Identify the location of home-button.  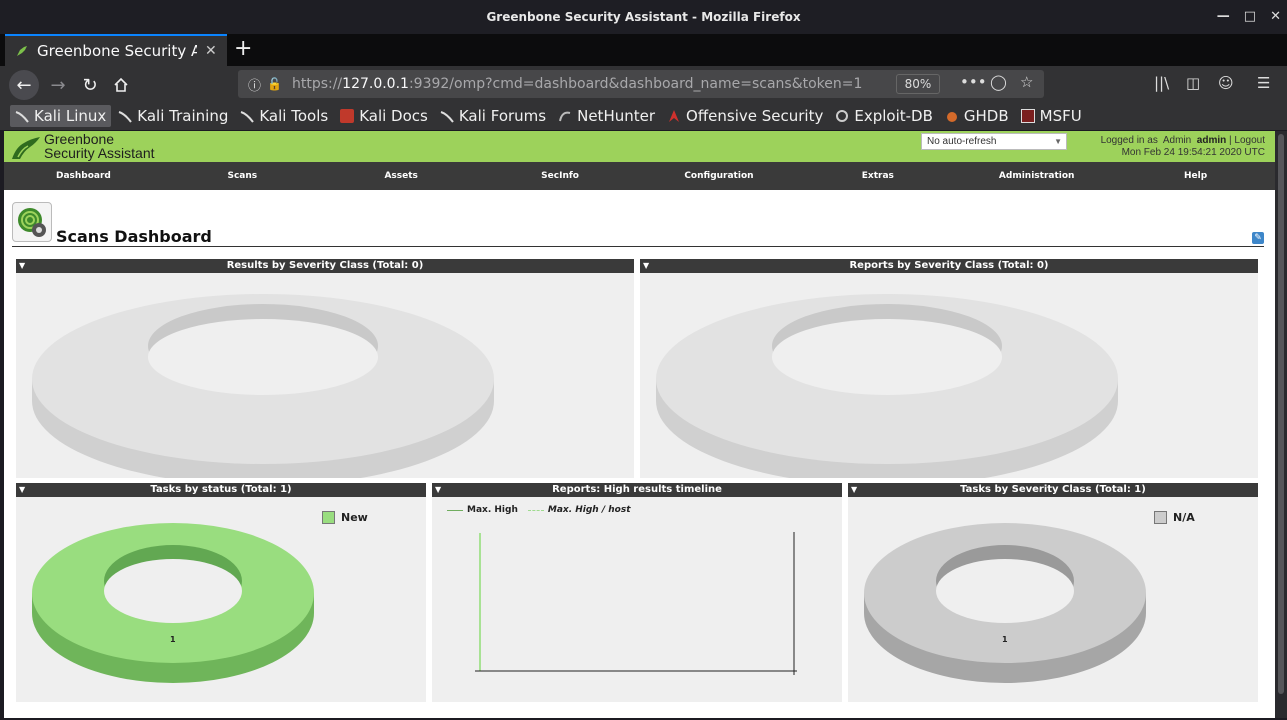
(121, 85).